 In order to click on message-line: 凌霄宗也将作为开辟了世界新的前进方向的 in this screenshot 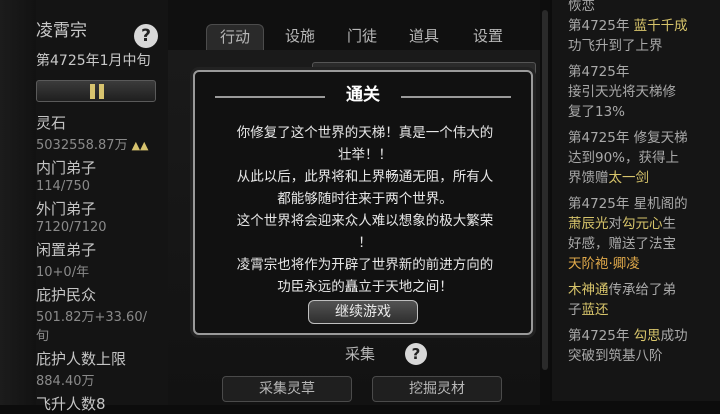, I will do `click(365, 265)`.